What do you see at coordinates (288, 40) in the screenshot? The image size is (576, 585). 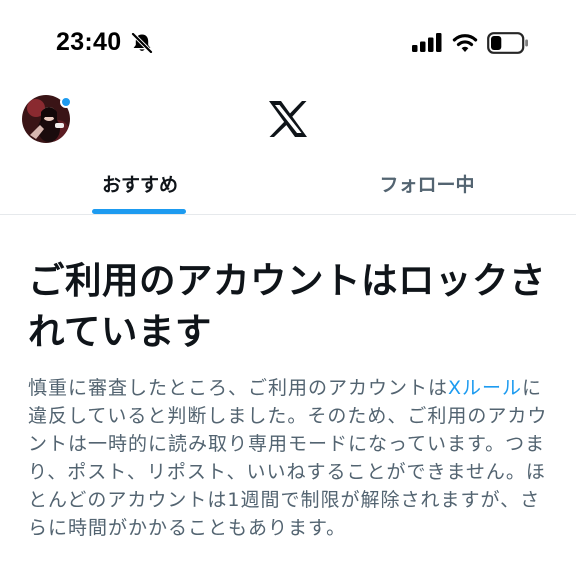 I see `status-bar: 23:40` at bounding box center [288, 40].